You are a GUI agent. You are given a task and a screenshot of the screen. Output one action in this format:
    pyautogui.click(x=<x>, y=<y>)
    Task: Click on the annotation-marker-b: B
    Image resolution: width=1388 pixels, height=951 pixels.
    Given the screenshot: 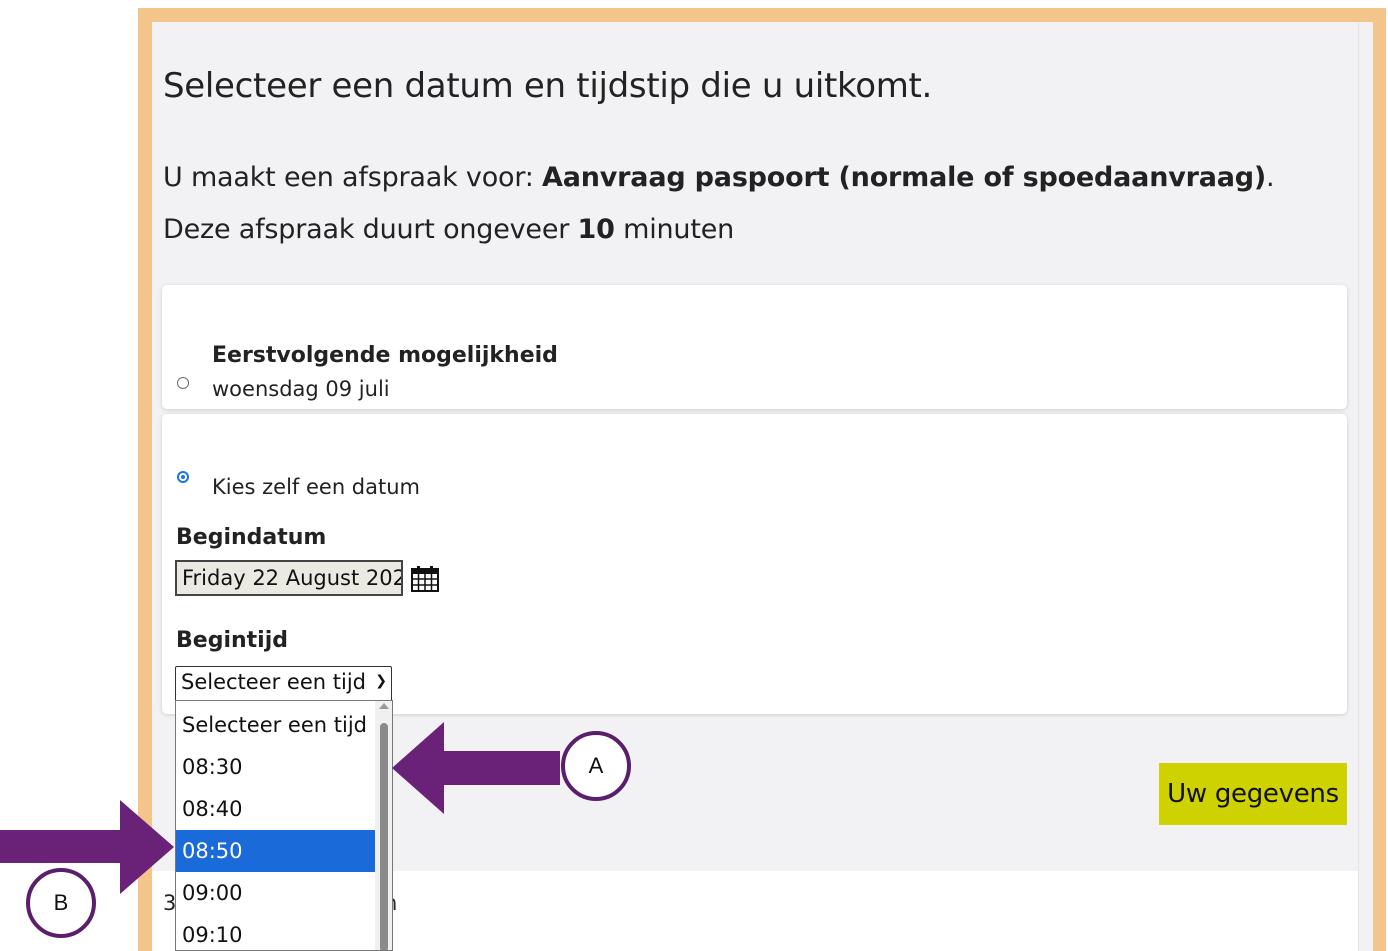 What is the action you would take?
    pyautogui.click(x=61, y=903)
    